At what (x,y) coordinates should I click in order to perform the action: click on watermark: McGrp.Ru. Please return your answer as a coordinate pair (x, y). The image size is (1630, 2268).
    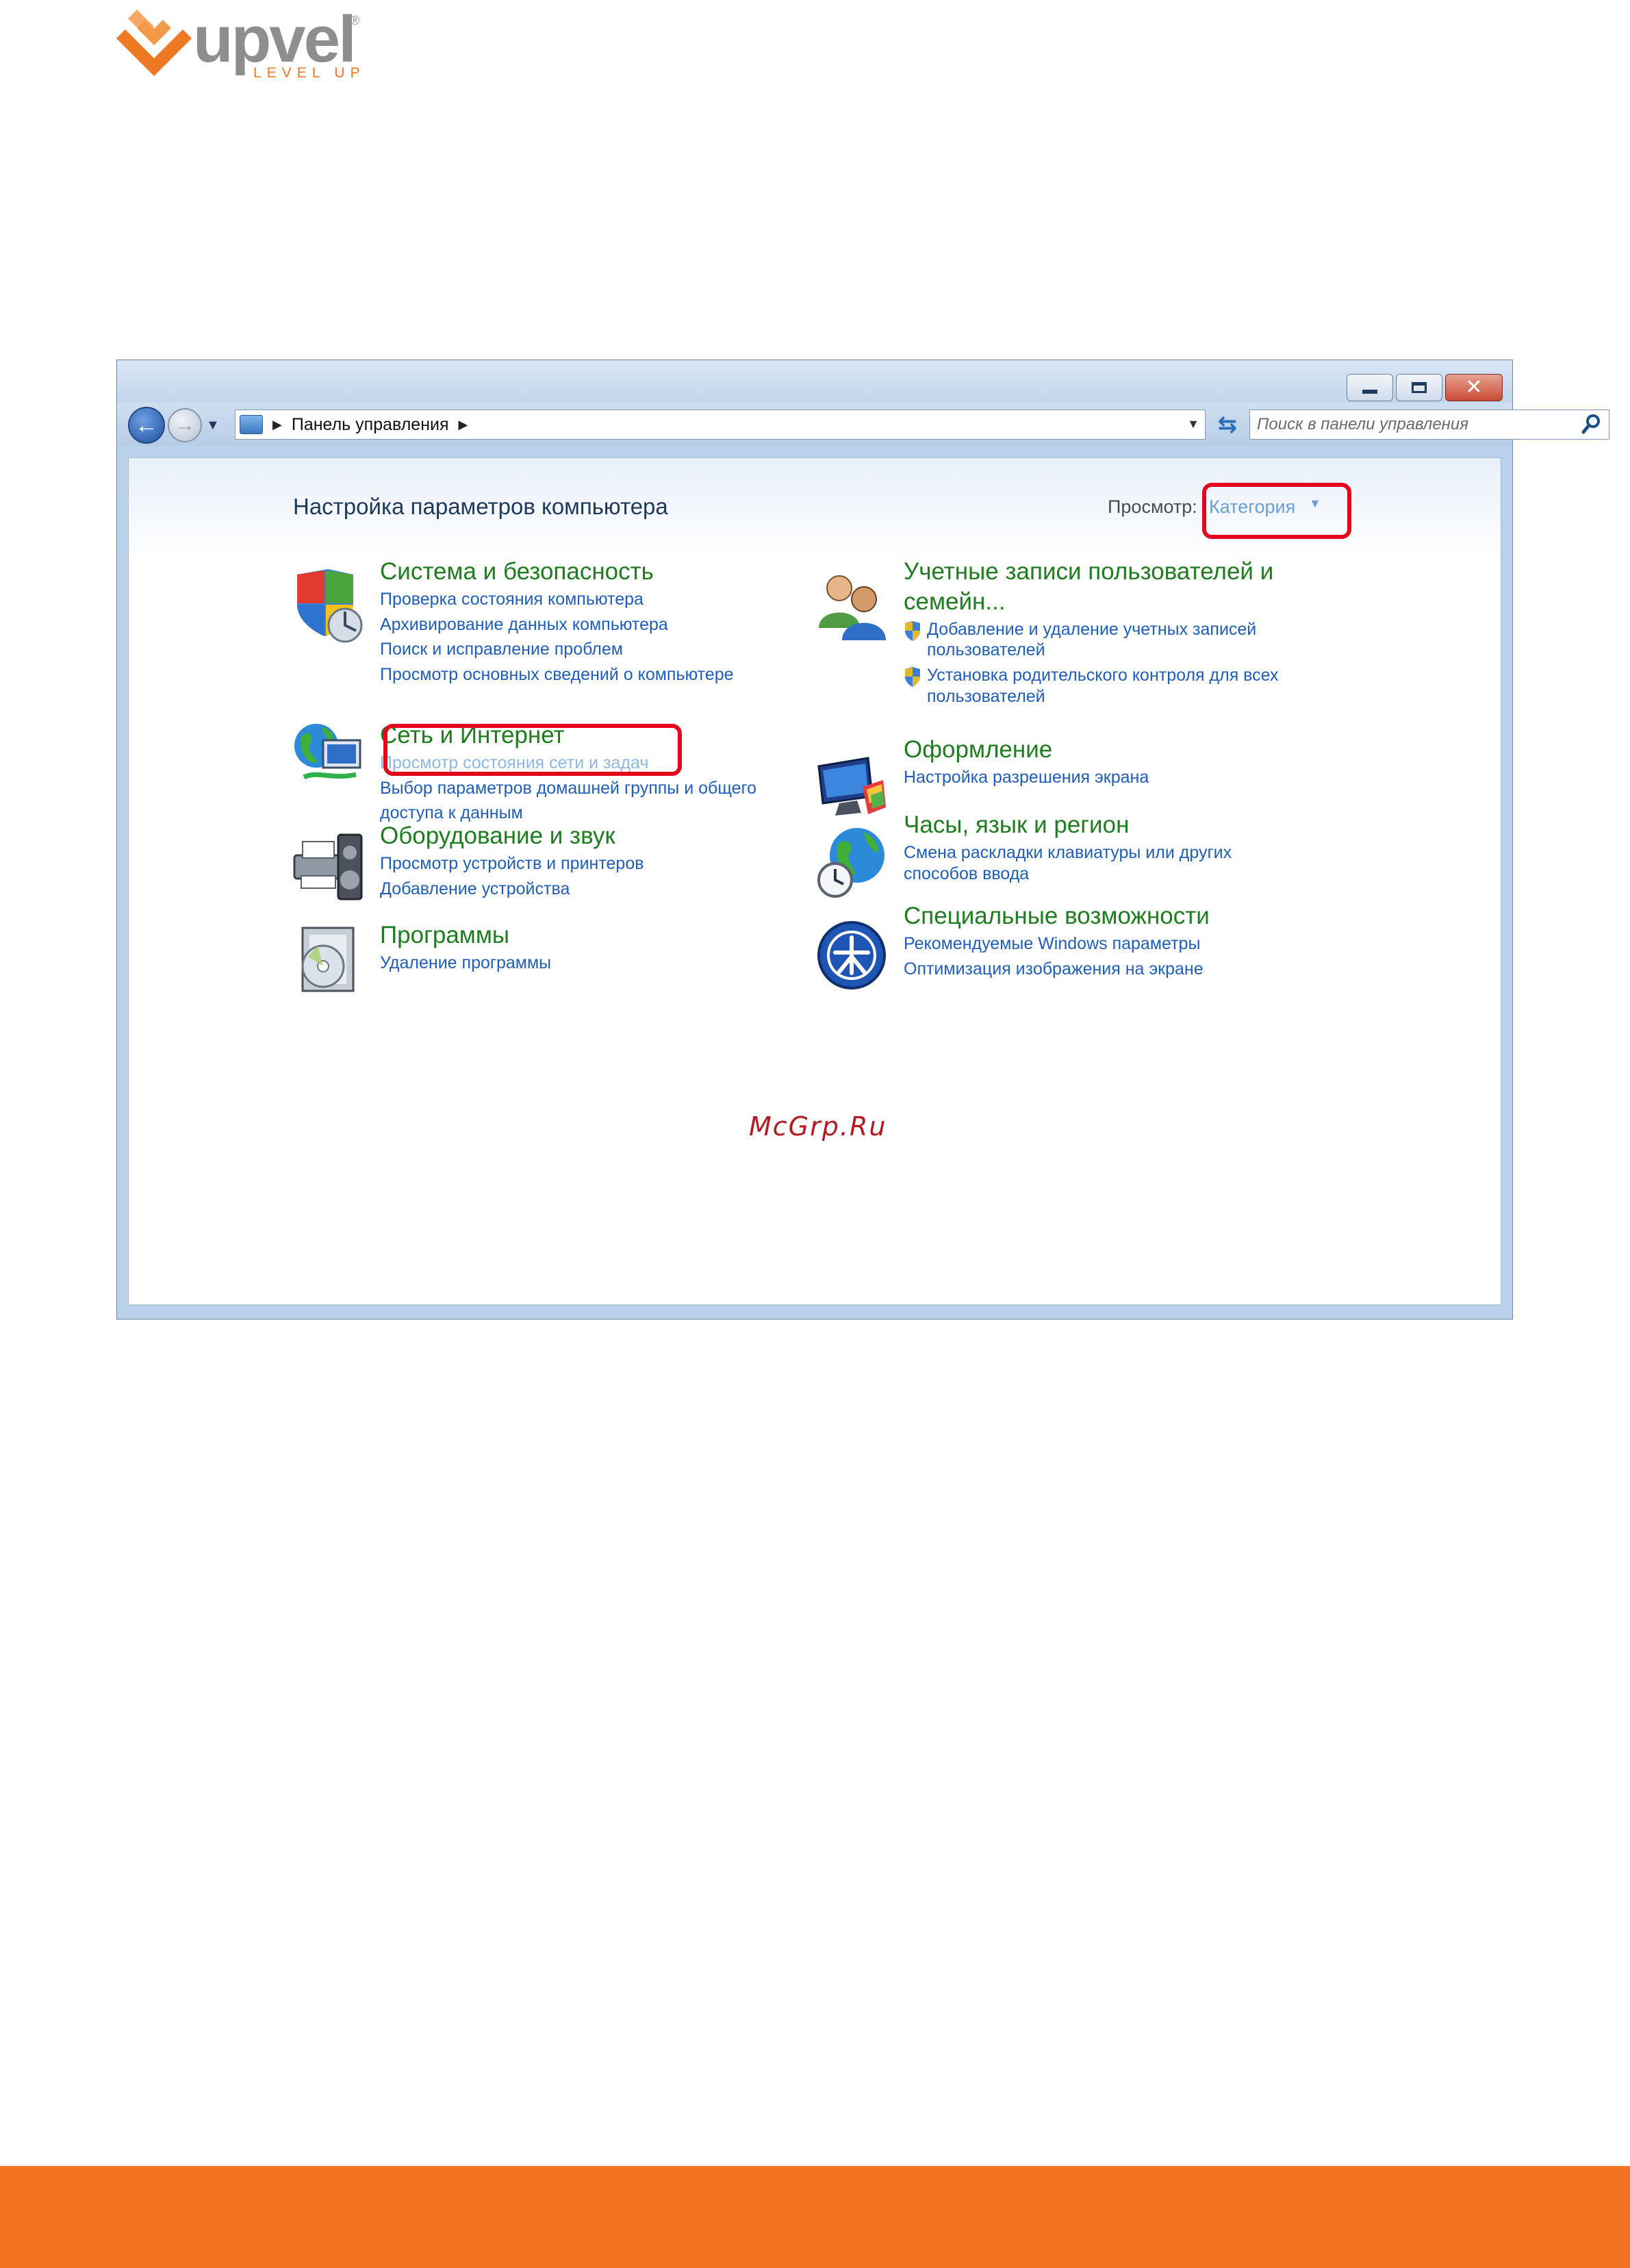
    Looking at the image, I should click on (818, 1126).